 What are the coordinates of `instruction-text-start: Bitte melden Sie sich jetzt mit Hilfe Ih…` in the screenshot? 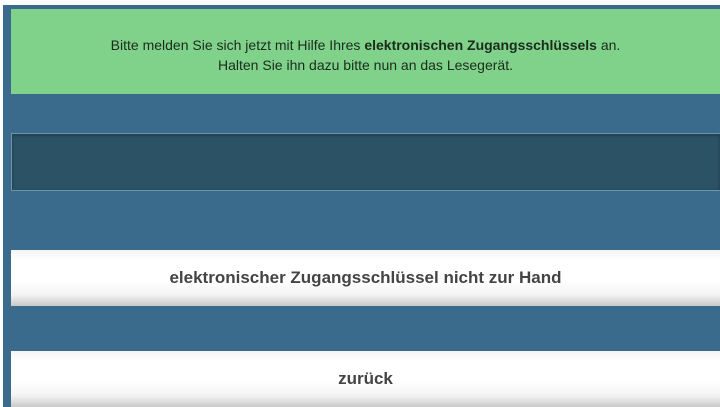 It's located at (237, 45).